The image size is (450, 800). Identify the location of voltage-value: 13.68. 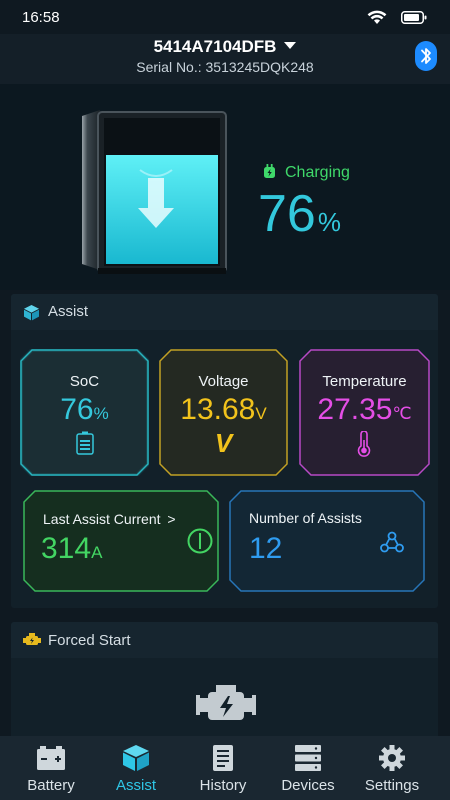
(218, 409).